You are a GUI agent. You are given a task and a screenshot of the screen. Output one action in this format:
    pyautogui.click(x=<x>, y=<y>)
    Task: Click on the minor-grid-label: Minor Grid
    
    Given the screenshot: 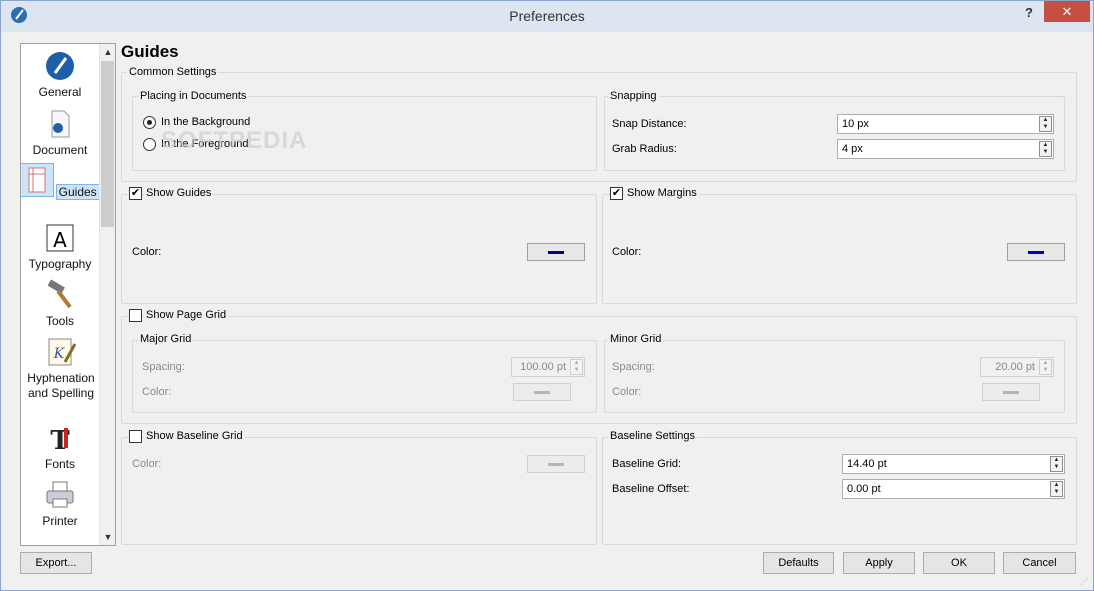 What is the action you would take?
    pyautogui.click(x=636, y=339)
    